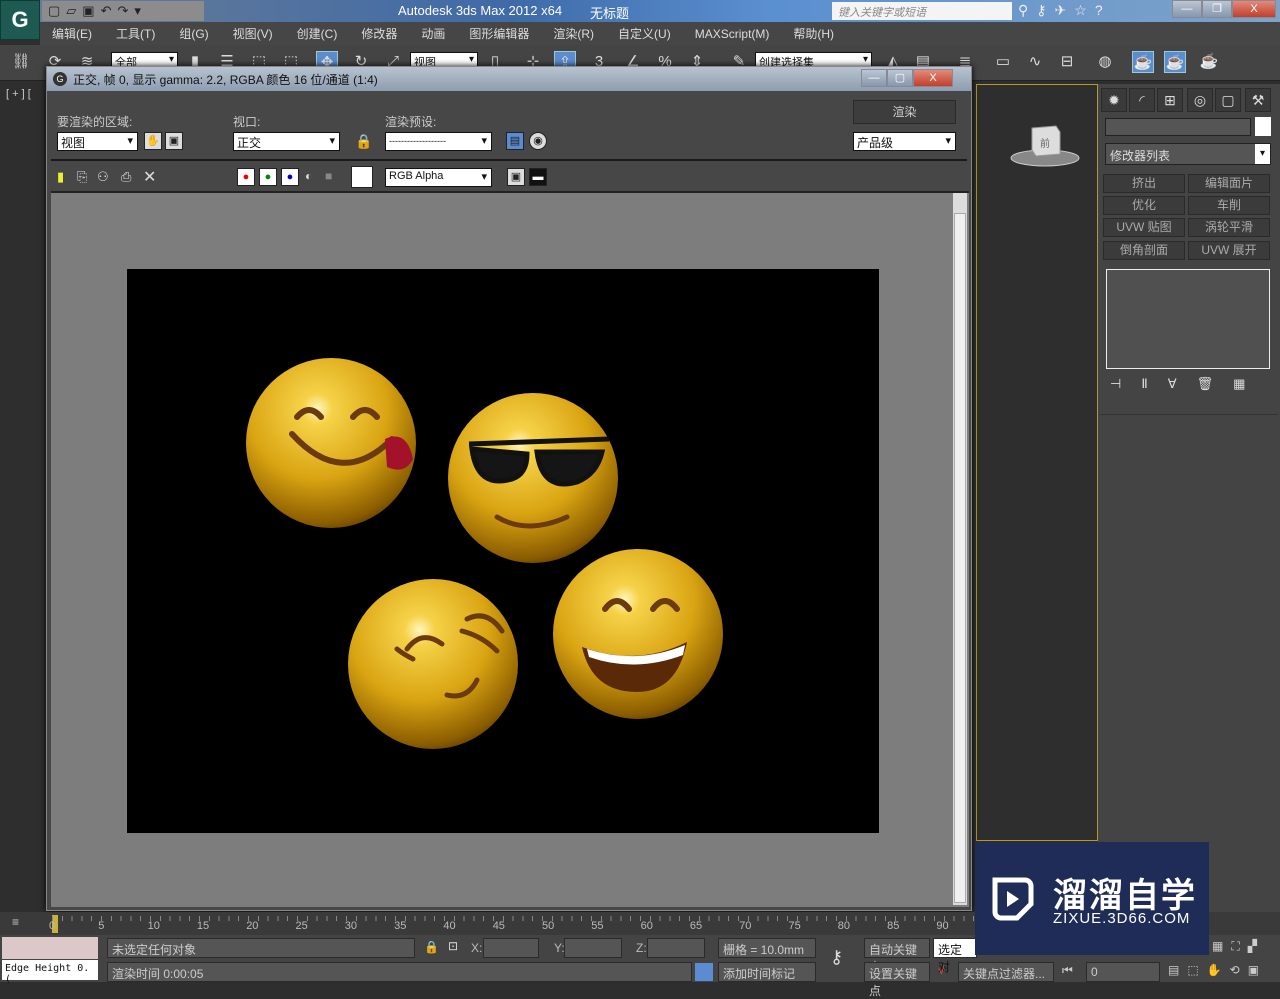 The height and width of the screenshot is (999, 1280). What do you see at coordinates (1037, 462) in the screenshot?
I see `viewport` at bounding box center [1037, 462].